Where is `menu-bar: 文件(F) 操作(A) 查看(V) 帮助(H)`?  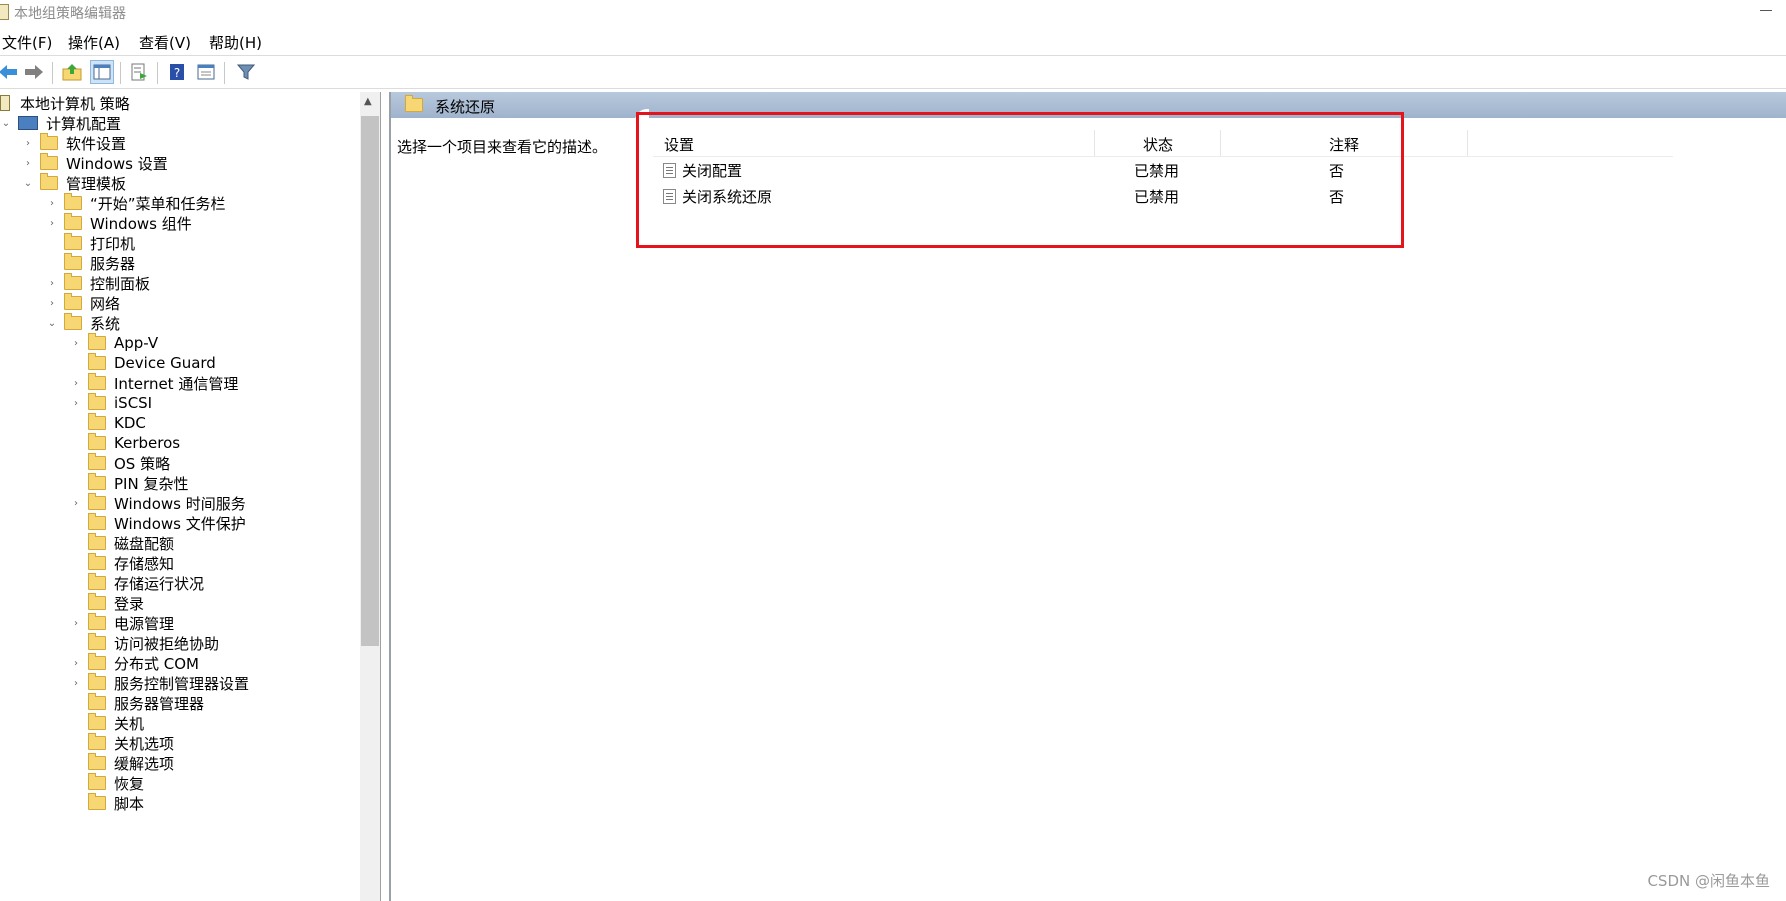
menu-bar: 文件(F) 操作(A) 查看(V) 帮助(H) is located at coordinates (893, 41).